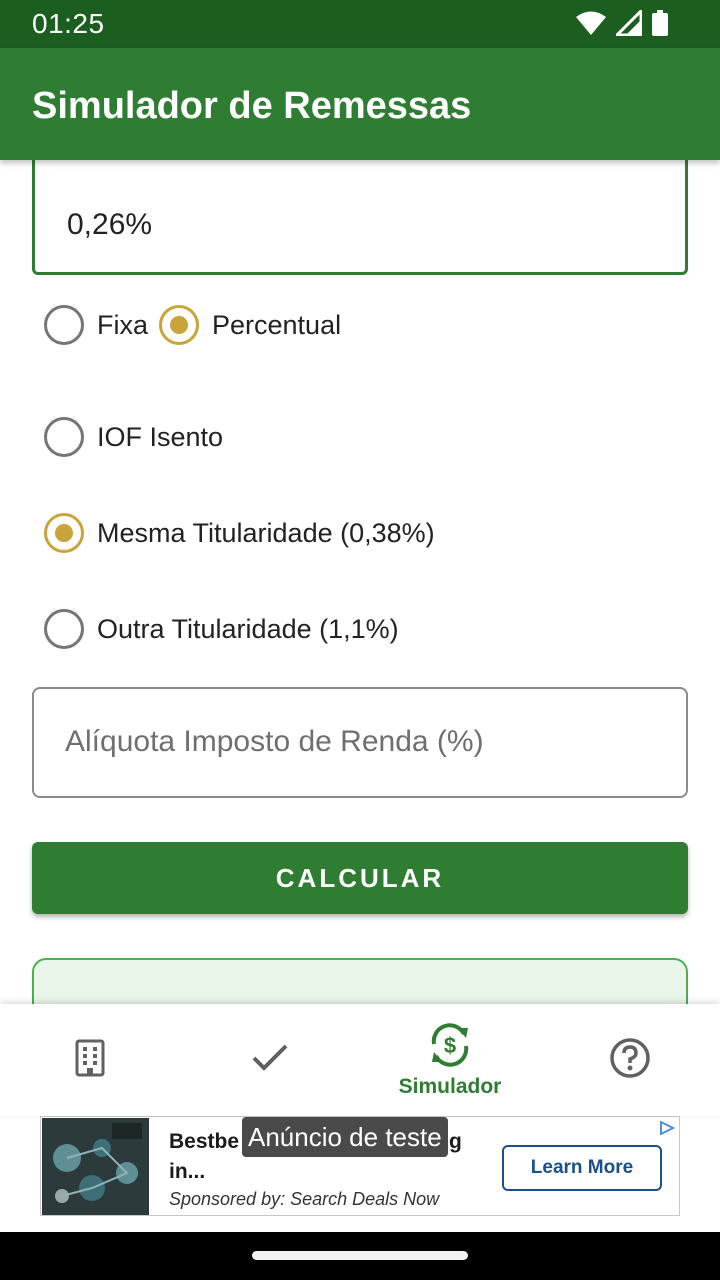  What do you see at coordinates (660, 25) in the screenshot?
I see `battery-icon` at bounding box center [660, 25].